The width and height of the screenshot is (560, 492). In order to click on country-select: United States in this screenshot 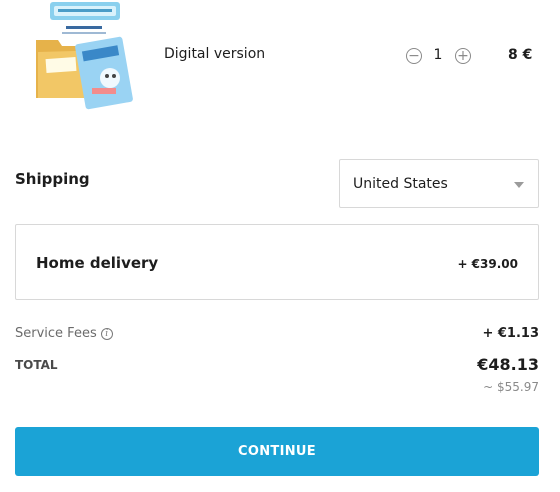, I will do `click(439, 183)`.